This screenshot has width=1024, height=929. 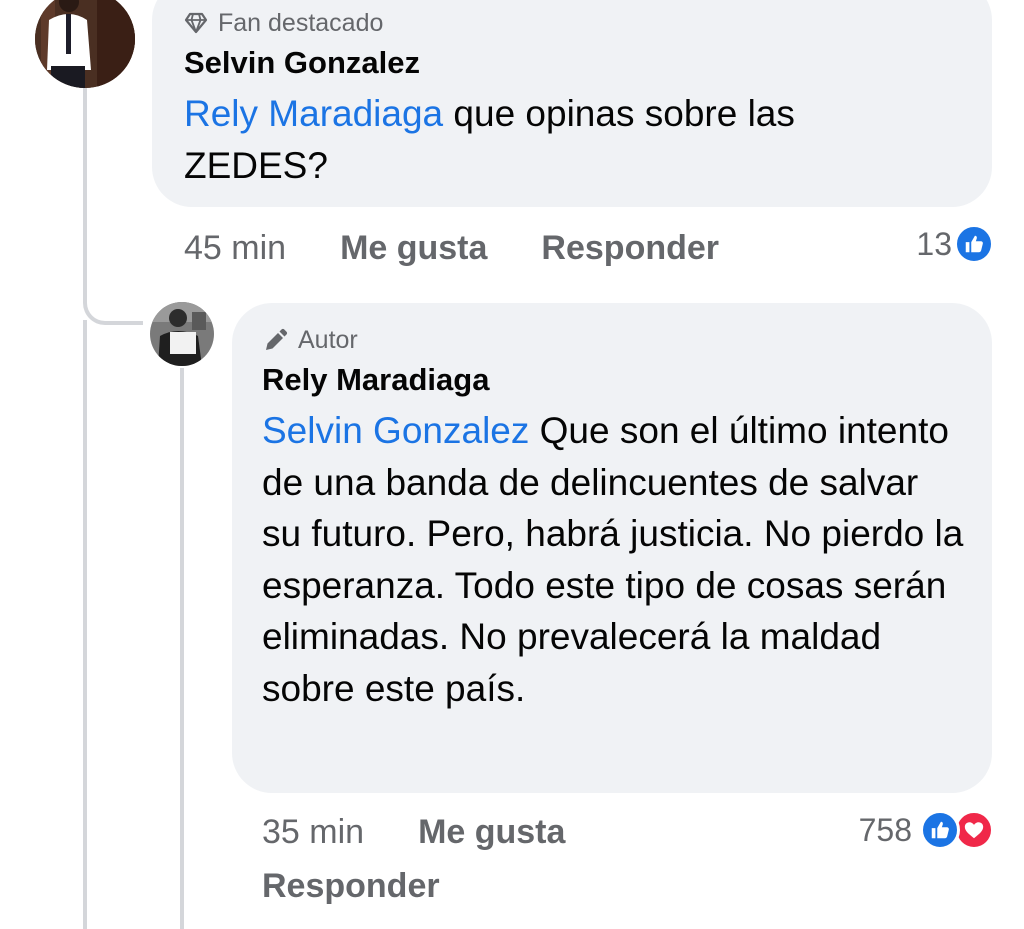 What do you see at coordinates (572, 23) in the screenshot?
I see `badge-row: Fan destacado` at bounding box center [572, 23].